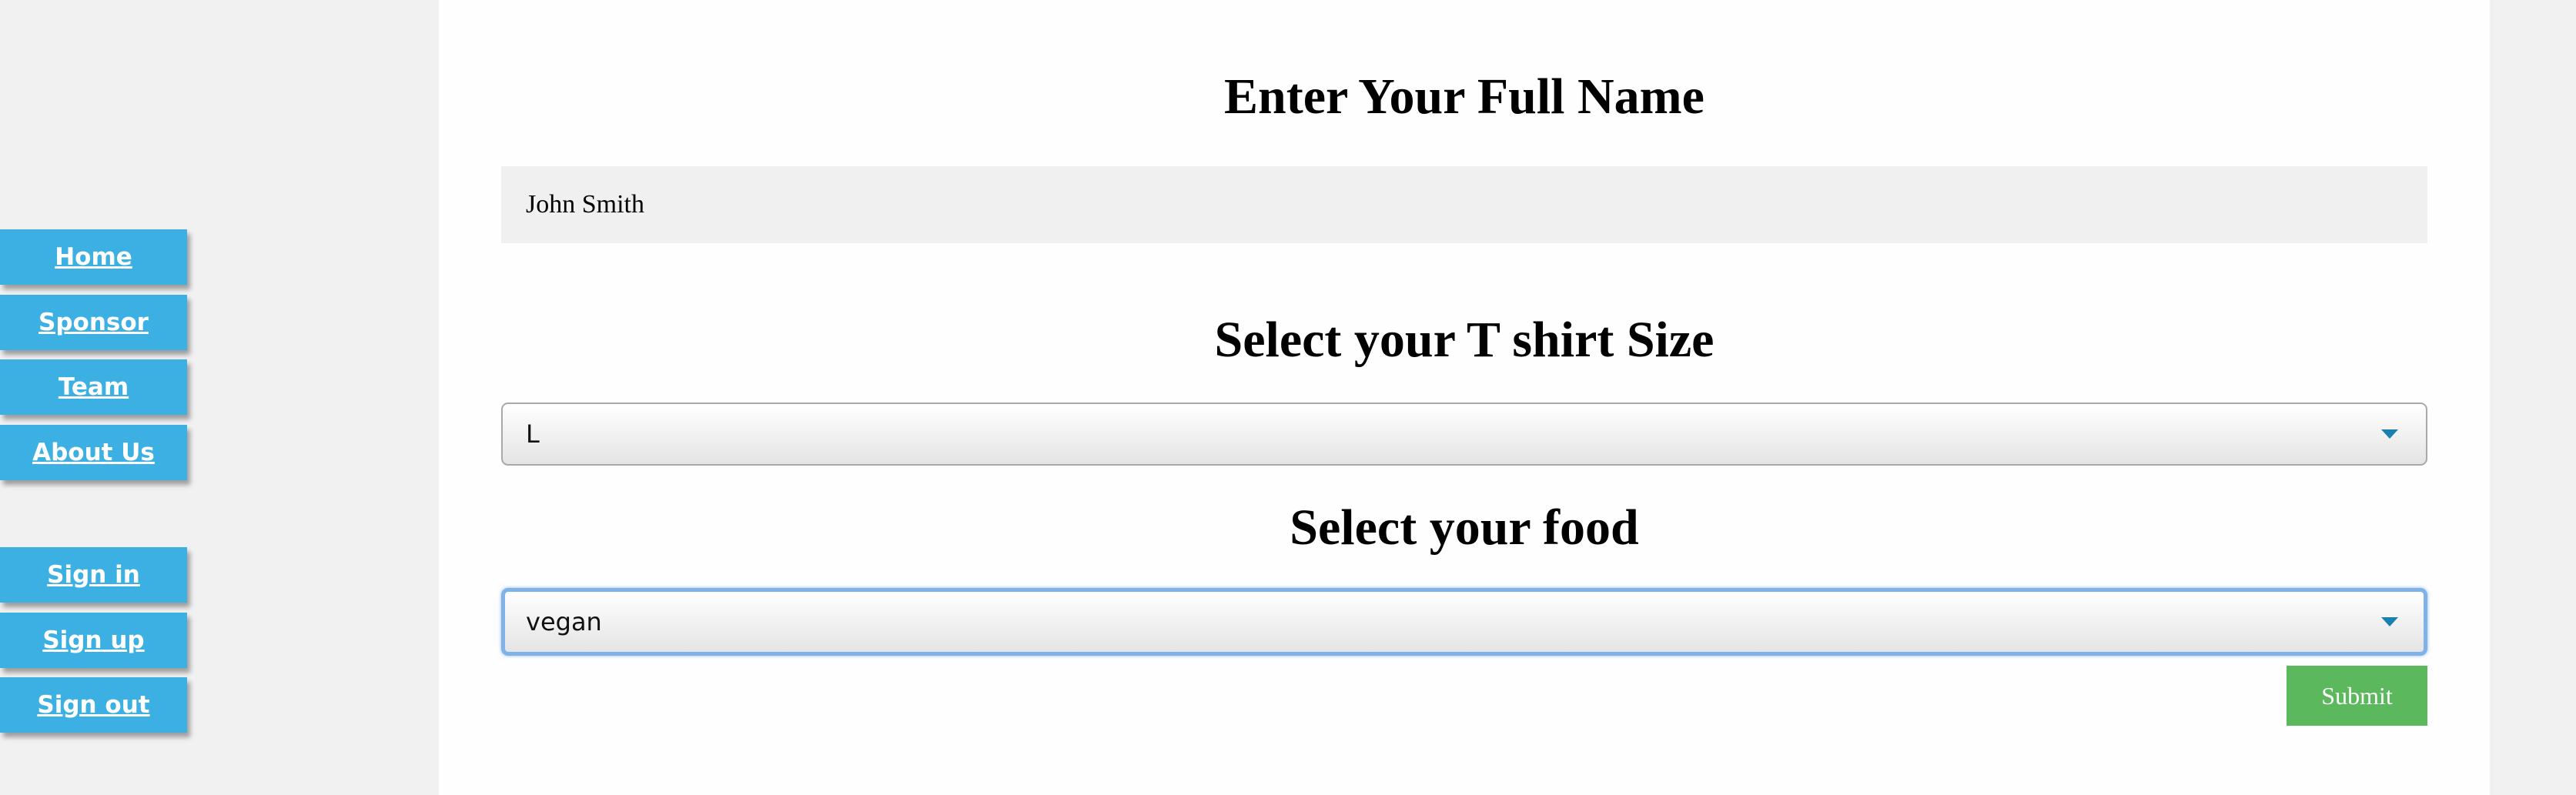 The width and height of the screenshot is (2576, 795). Describe the element at coordinates (94, 575) in the screenshot. I see `nav-sign-in-link: Sign in` at that location.